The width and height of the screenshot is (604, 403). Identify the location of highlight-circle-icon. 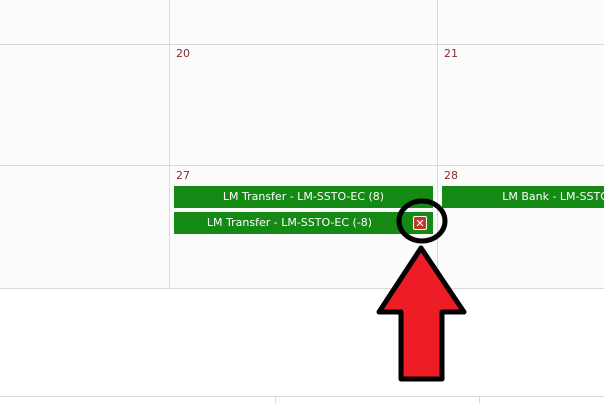
(422, 221).